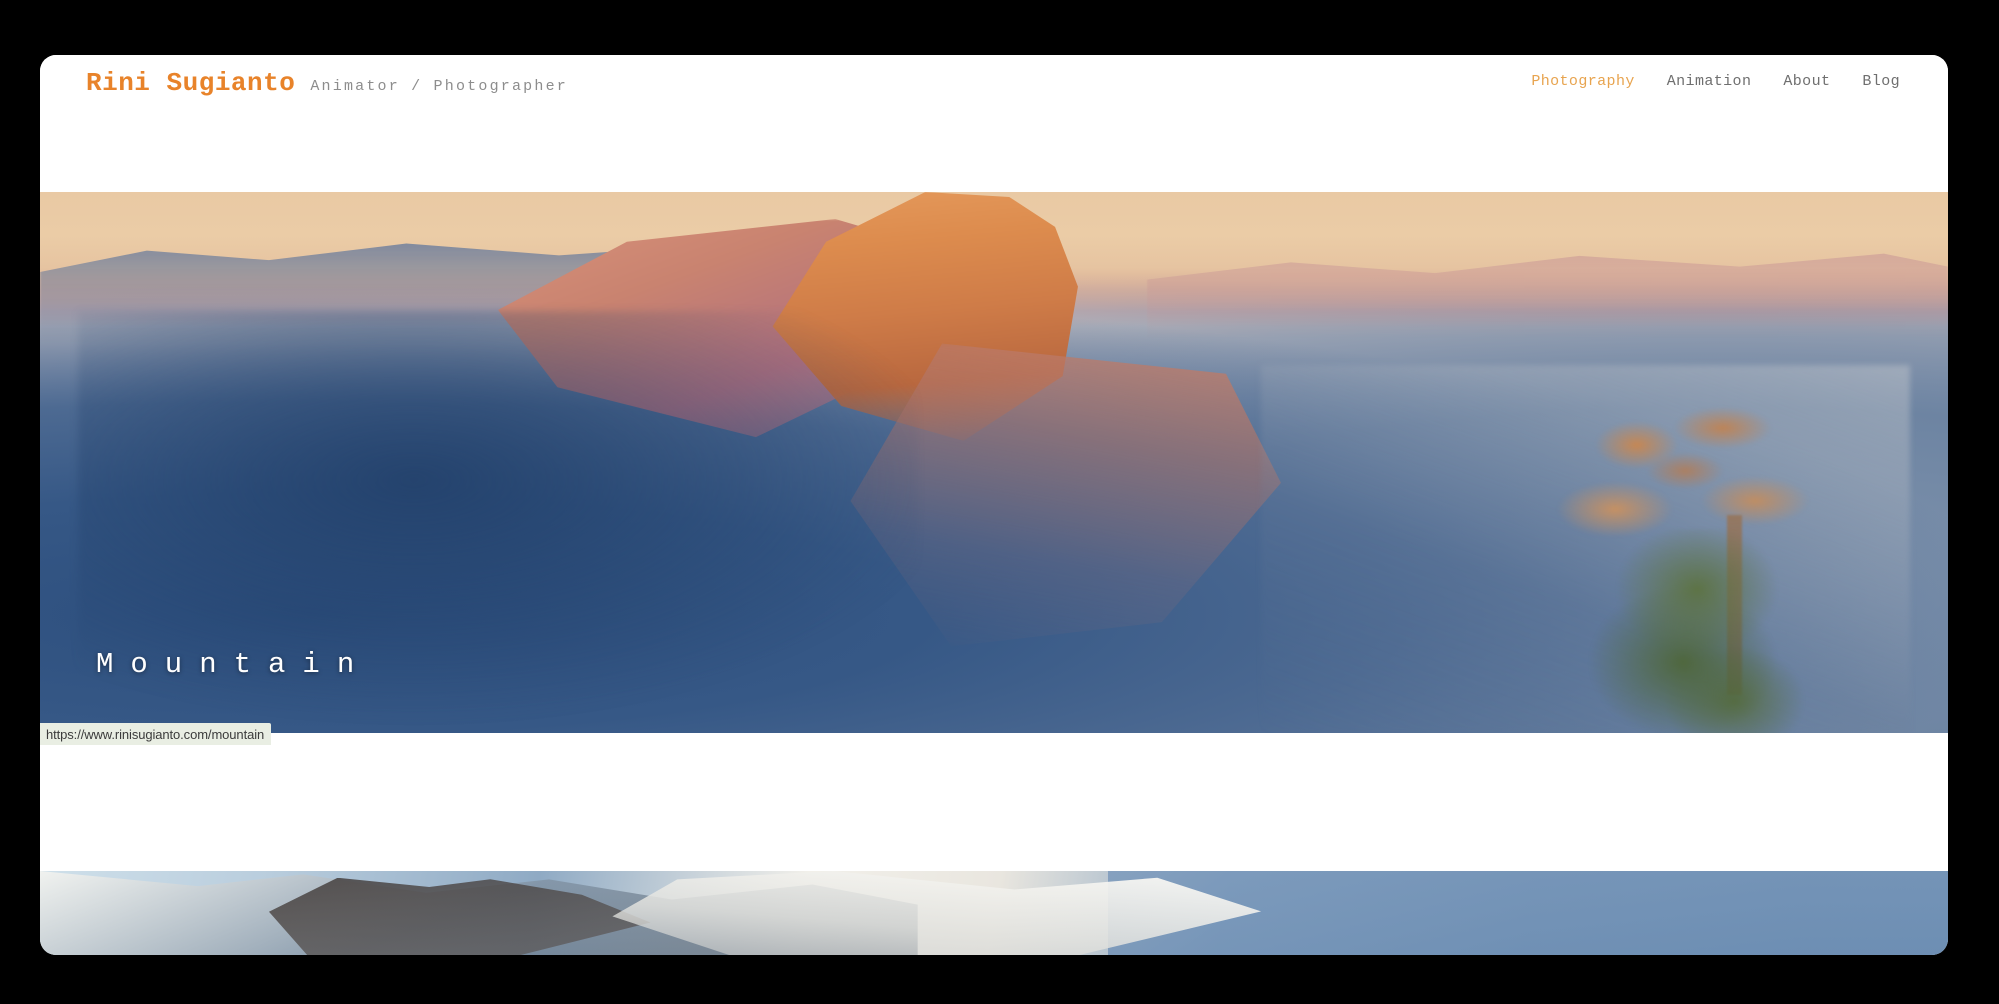  Describe the element at coordinates (1696, 631) in the screenshot. I see `pine-foliage-shape` at that location.